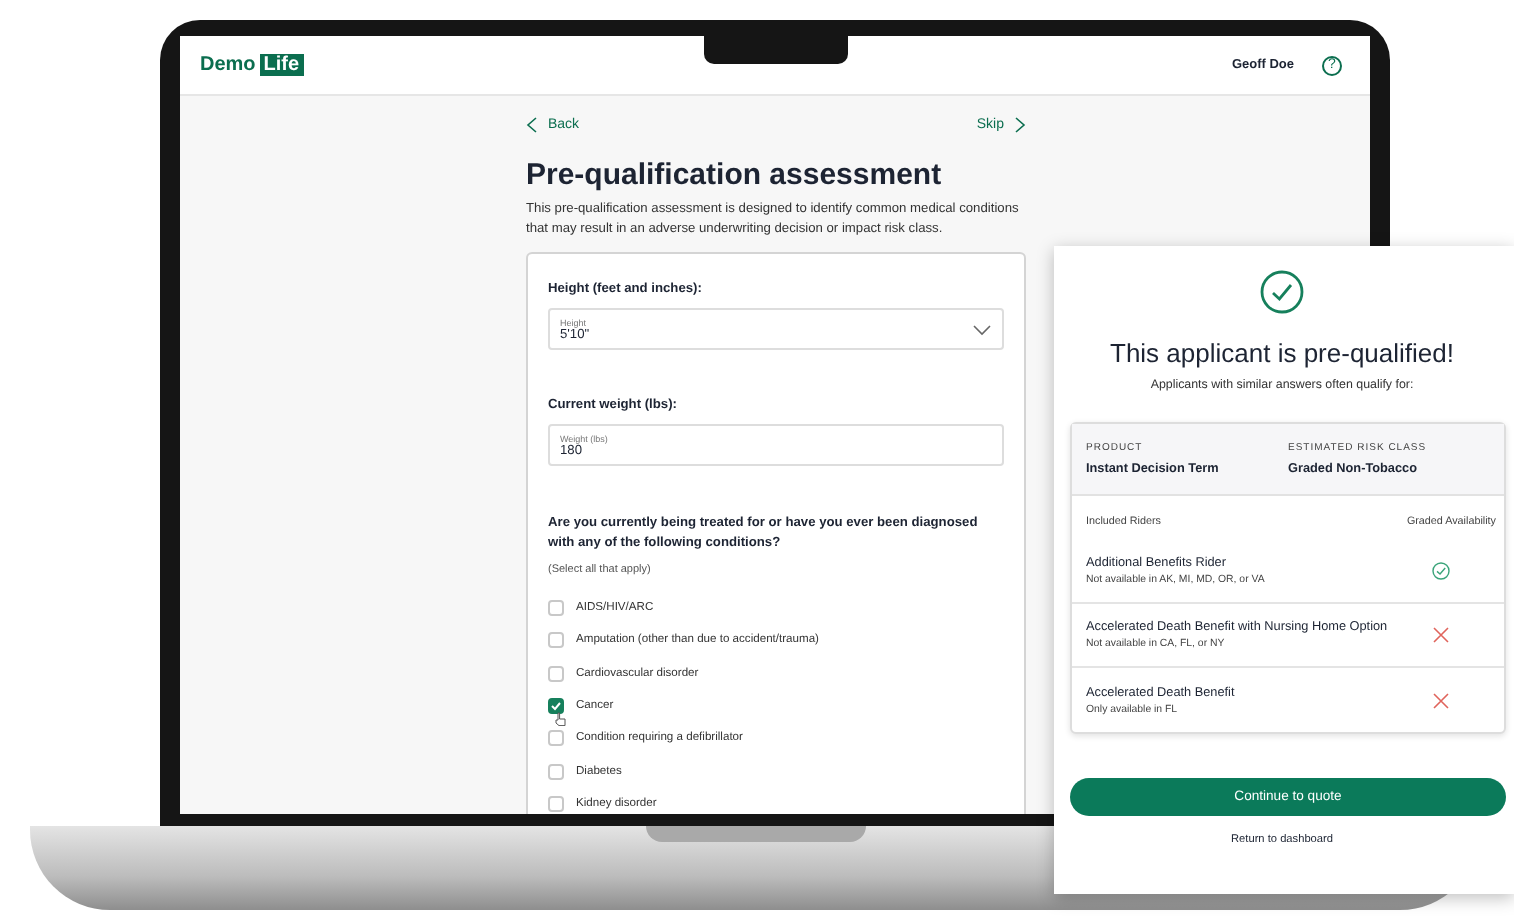 The width and height of the screenshot is (1514, 916). Describe the element at coordinates (252, 65) in the screenshot. I see `logo: Demo Life` at that location.